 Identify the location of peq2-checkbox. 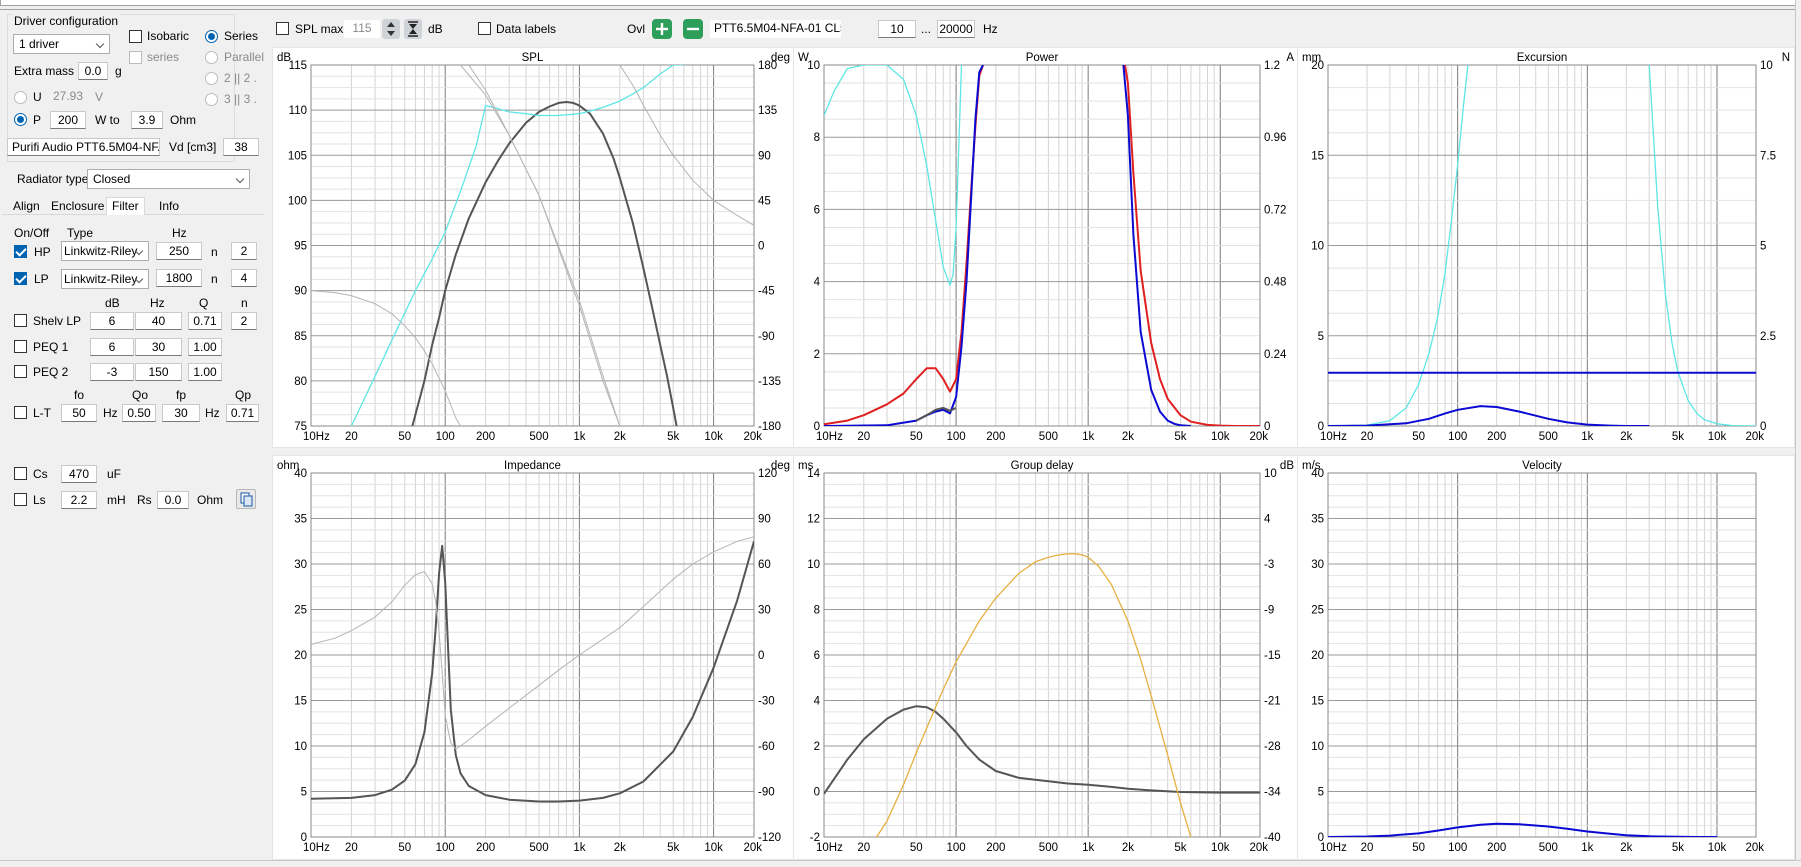
(20, 371).